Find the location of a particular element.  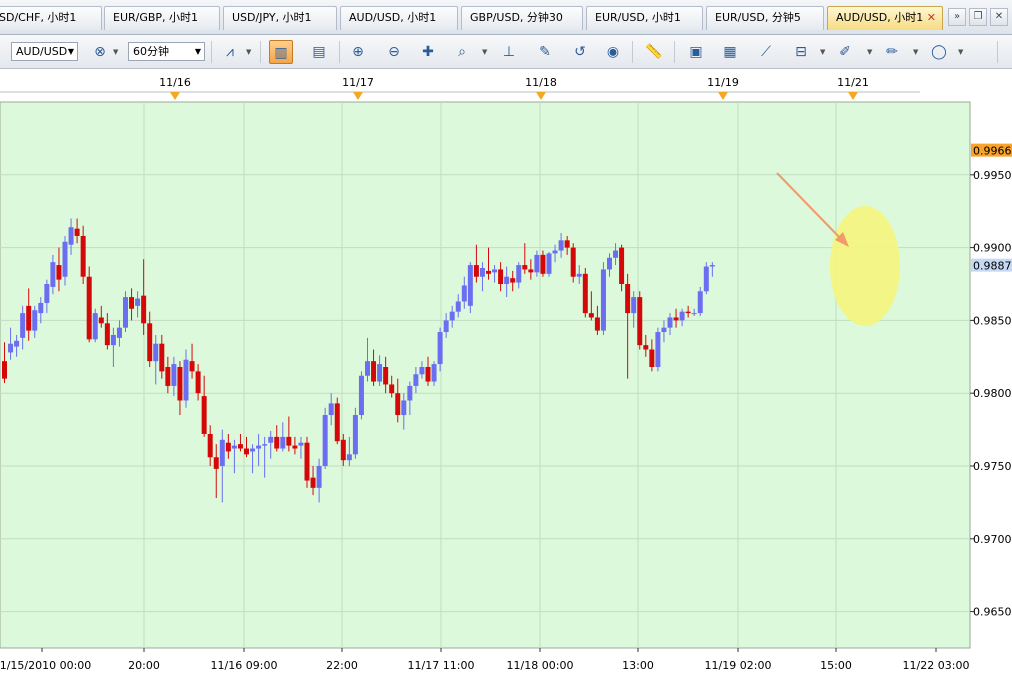

tab-8: AUD/USD, 小时1 ✕ is located at coordinates (885, 18).